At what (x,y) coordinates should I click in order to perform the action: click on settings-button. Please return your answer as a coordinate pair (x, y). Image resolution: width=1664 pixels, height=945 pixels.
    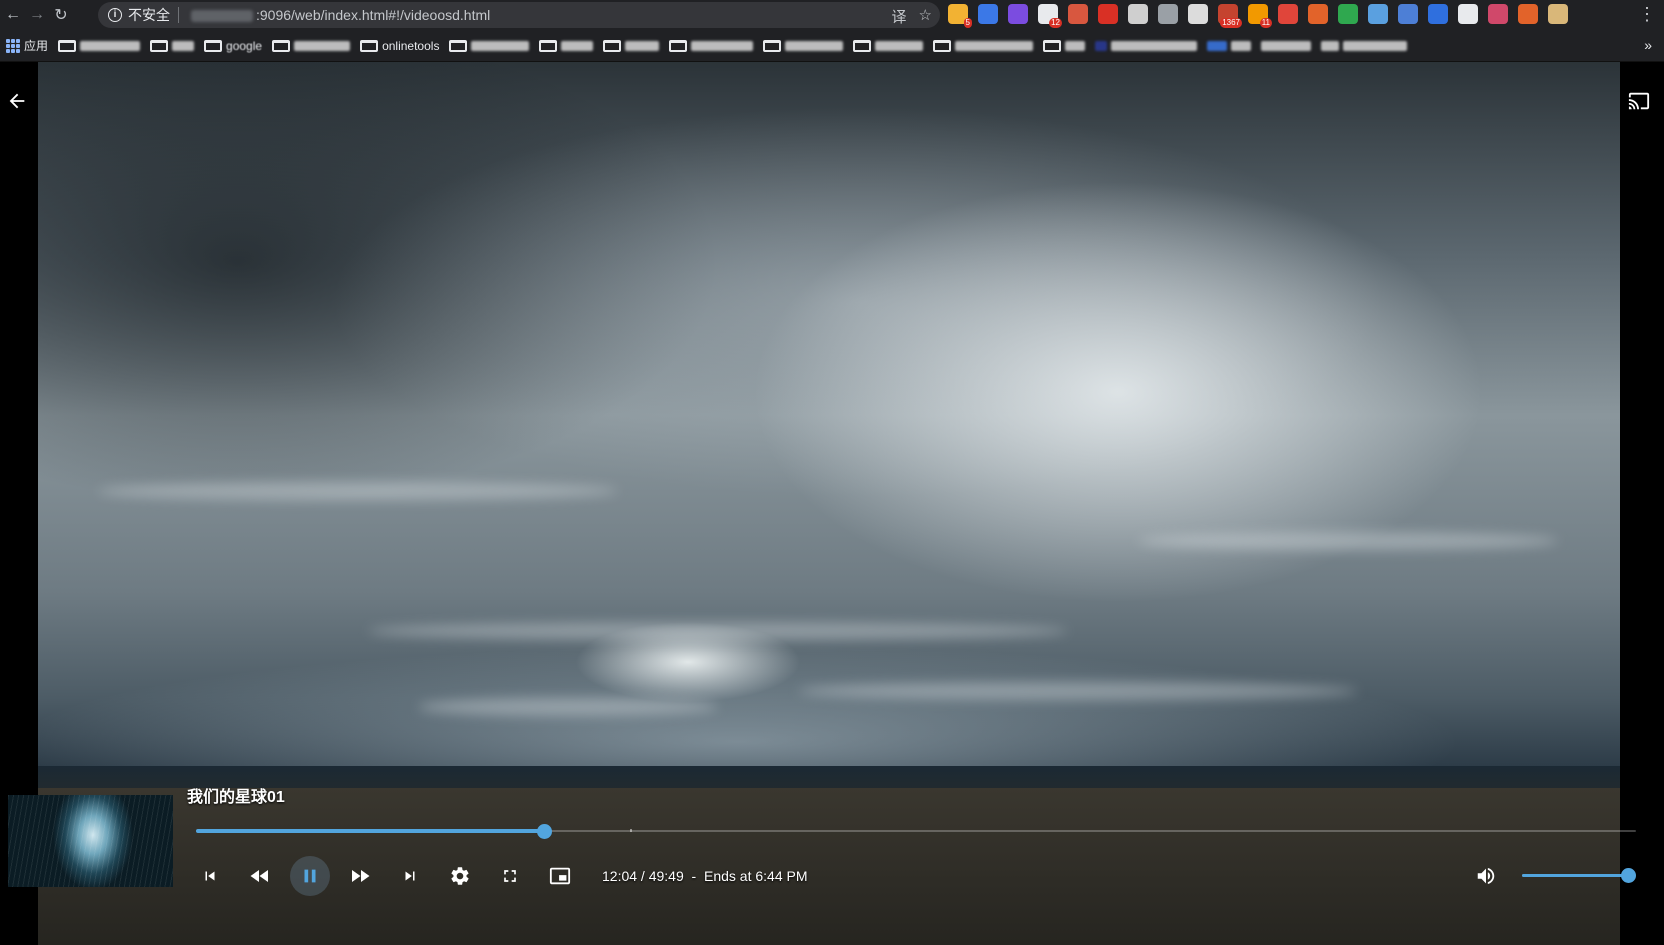
    Looking at the image, I should click on (460, 876).